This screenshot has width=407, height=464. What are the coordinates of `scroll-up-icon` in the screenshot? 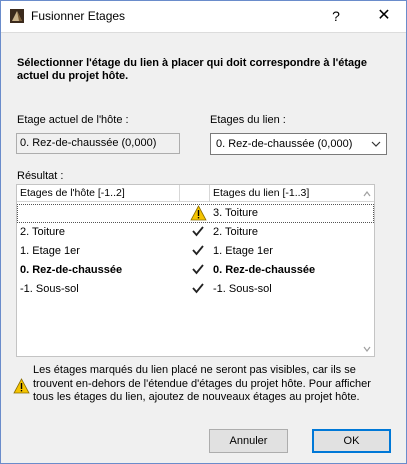 It's located at (367, 194).